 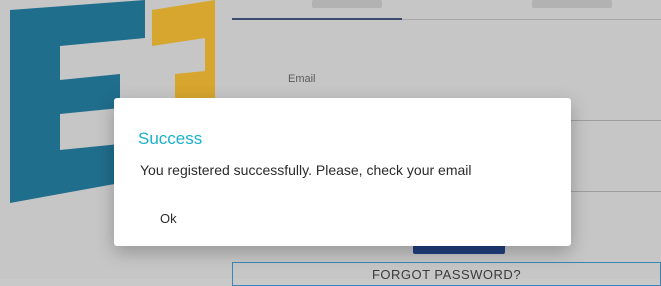 I want to click on forgot-password-button: FORGOT PASSWORD?, so click(x=446, y=274).